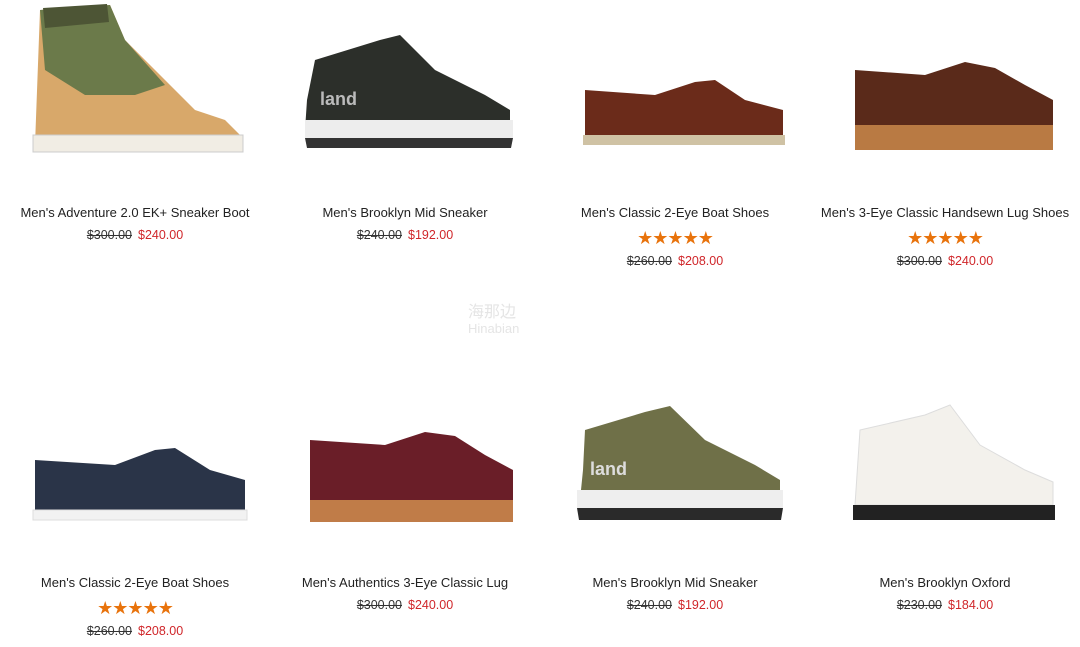 This screenshot has width=1080, height=647. Describe the element at coordinates (971, 605) in the screenshot. I see `sale-price: $184.00` at that location.